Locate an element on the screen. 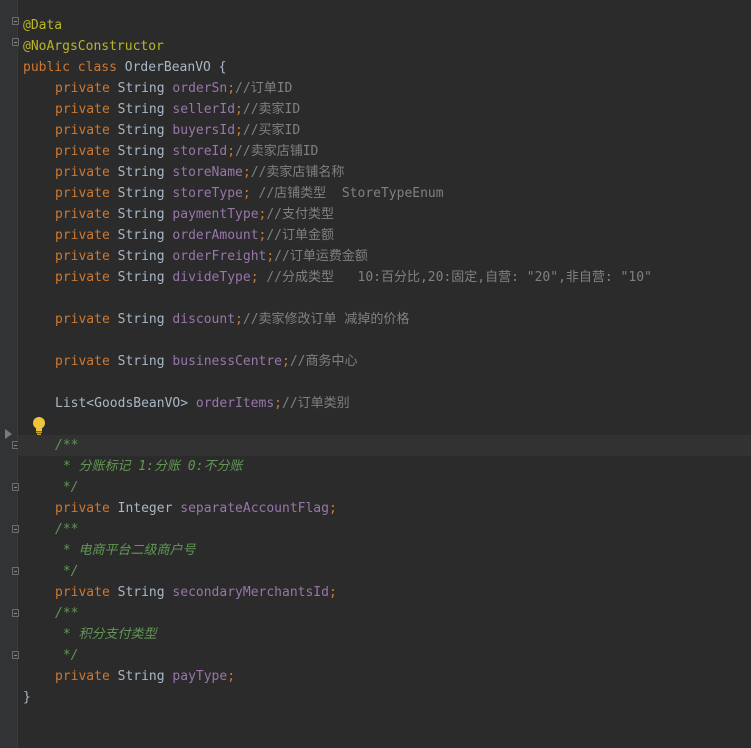 The width and height of the screenshot is (751, 748). field-line: private String paymentType;//支付类型 is located at coordinates (194, 214).